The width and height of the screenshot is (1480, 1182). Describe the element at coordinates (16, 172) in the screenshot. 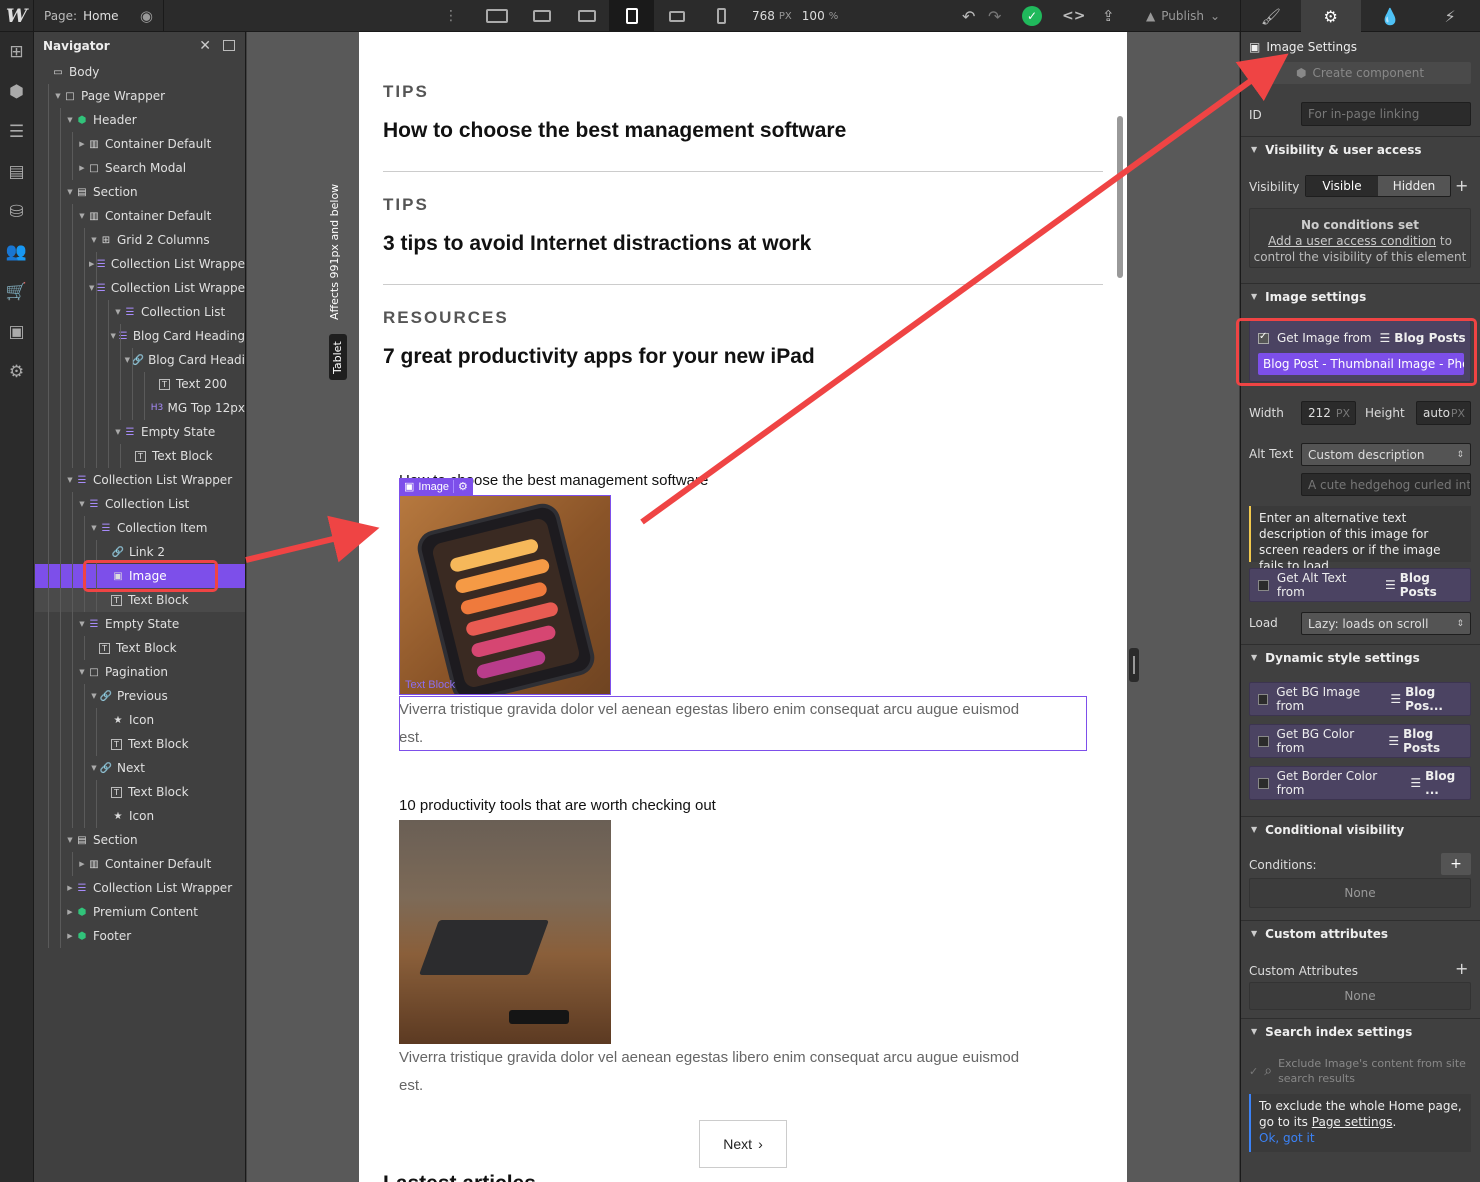

I see `pages-icon: ▤` at that location.